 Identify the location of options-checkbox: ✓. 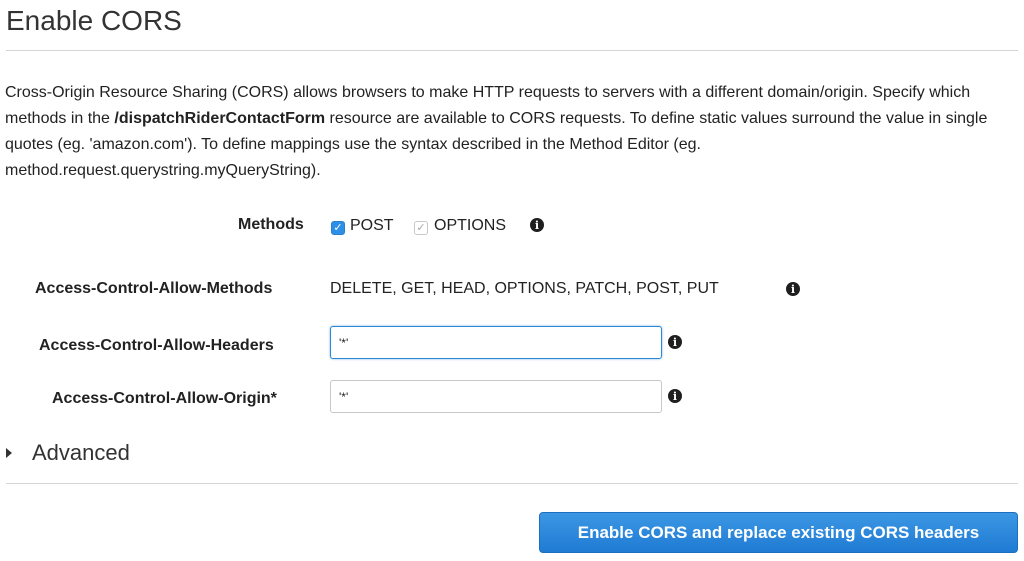
(421, 228).